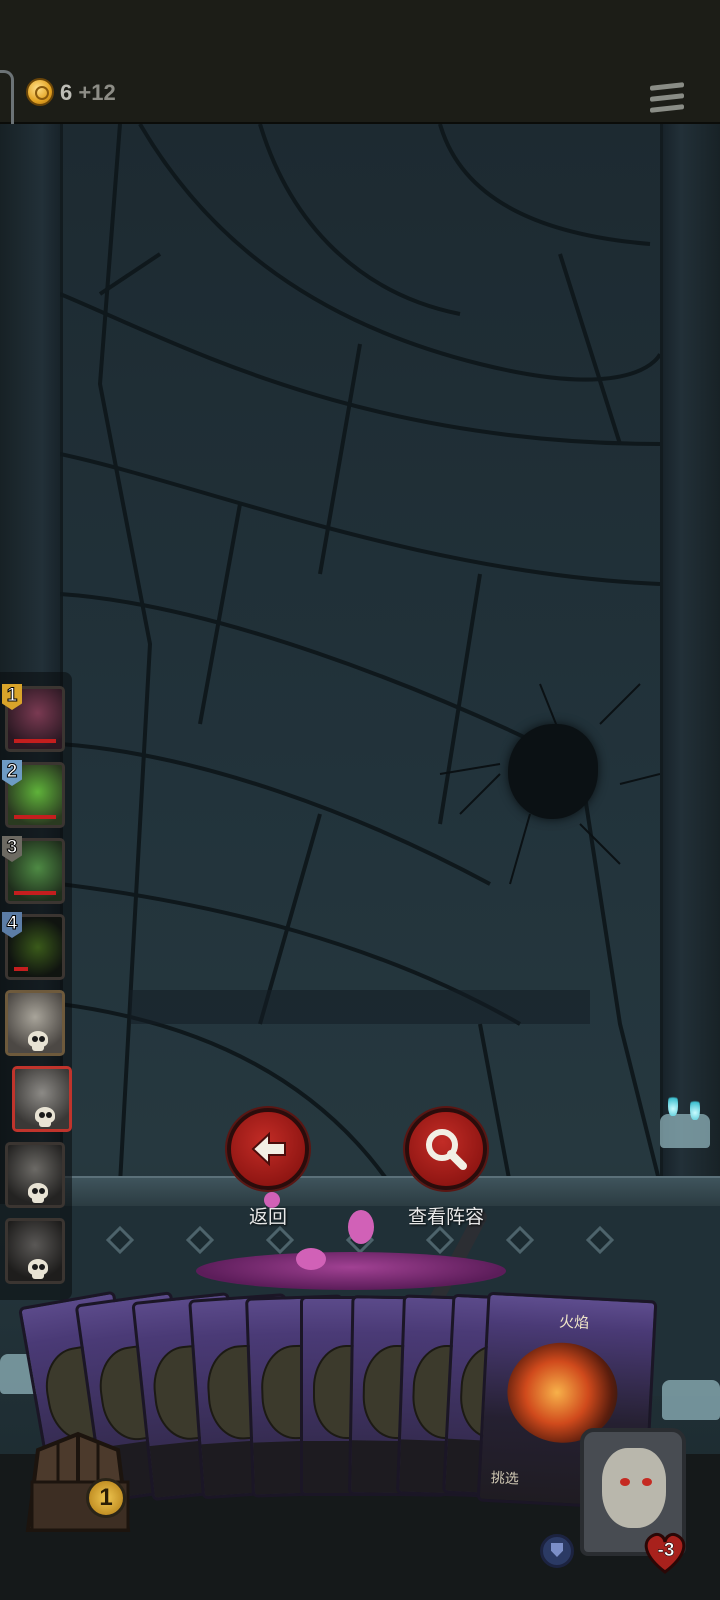  Describe the element at coordinates (574, 1323) in the screenshot. I see `card-title: 火焰` at that location.